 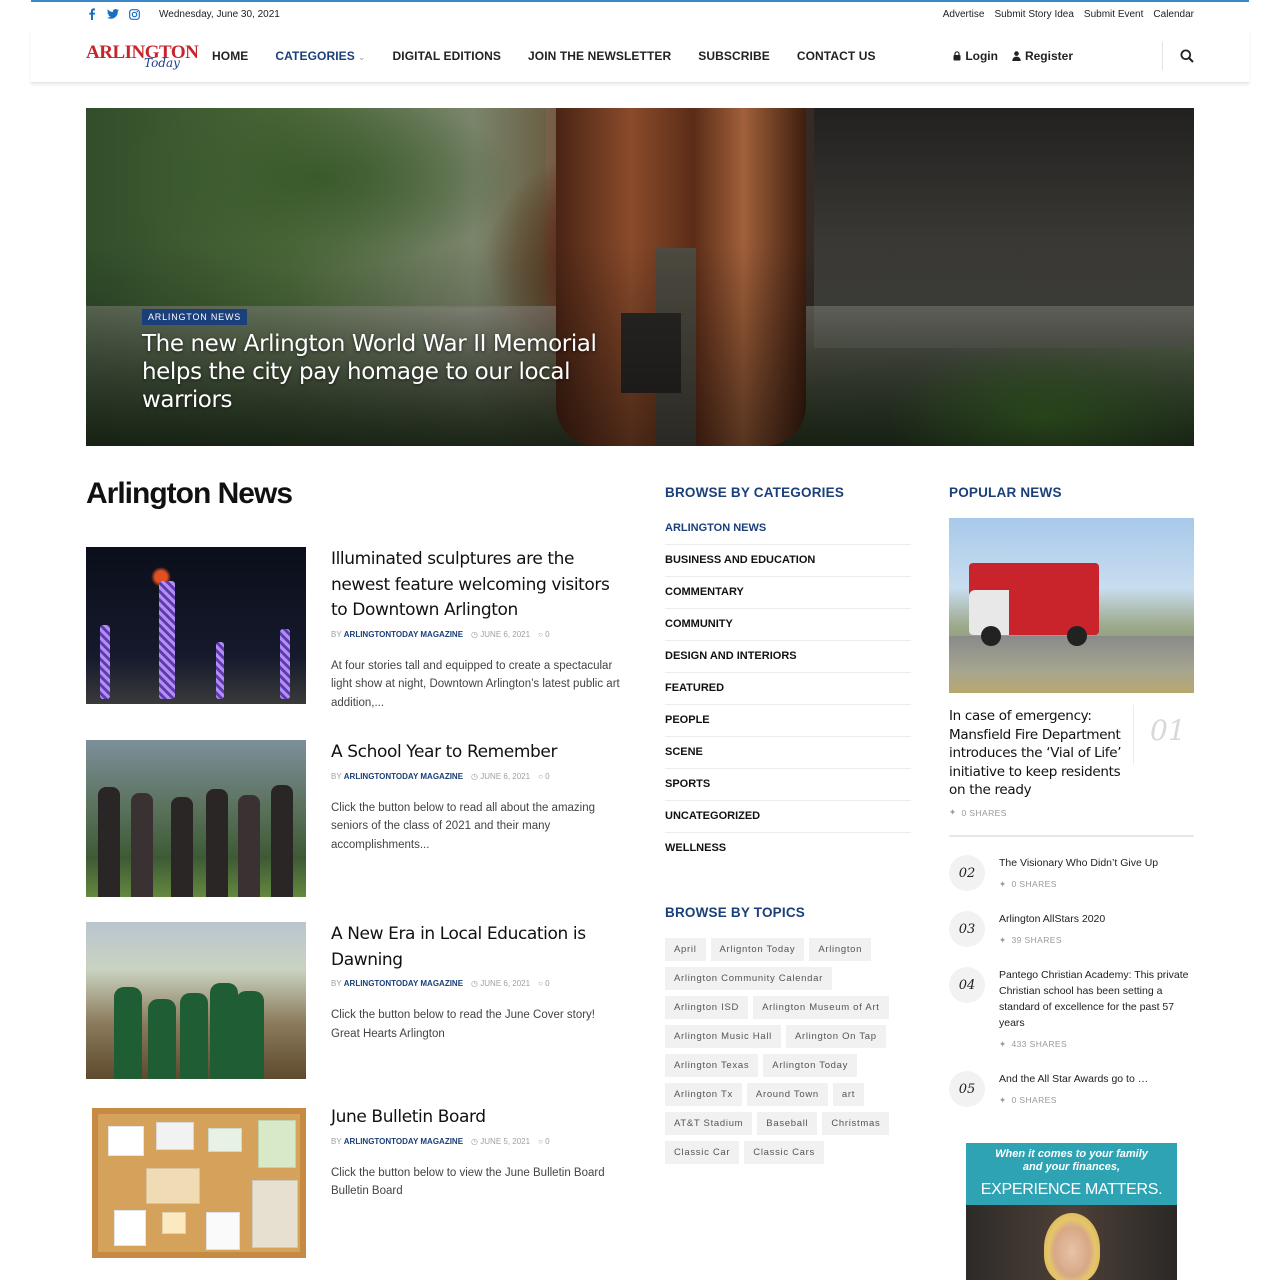 What do you see at coordinates (836, 56) in the screenshot?
I see `nav-contact: CONTACT US` at bounding box center [836, 56].